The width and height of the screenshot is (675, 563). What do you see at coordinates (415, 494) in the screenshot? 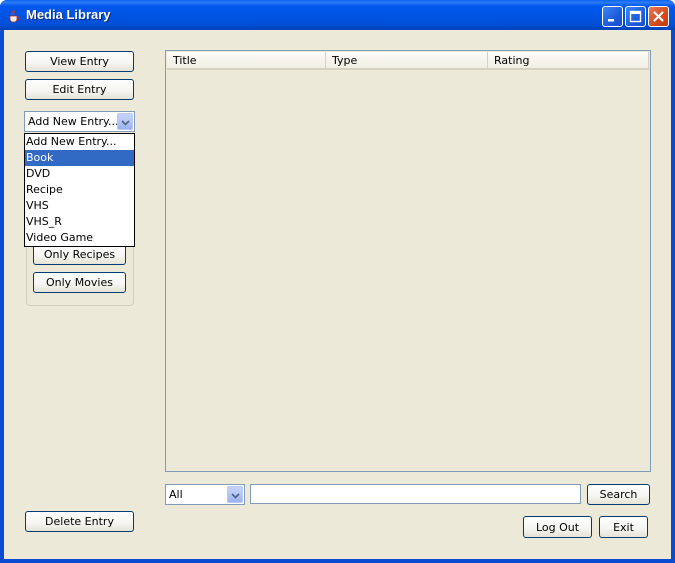
I see `search-input` at bounding box center [415, 494].